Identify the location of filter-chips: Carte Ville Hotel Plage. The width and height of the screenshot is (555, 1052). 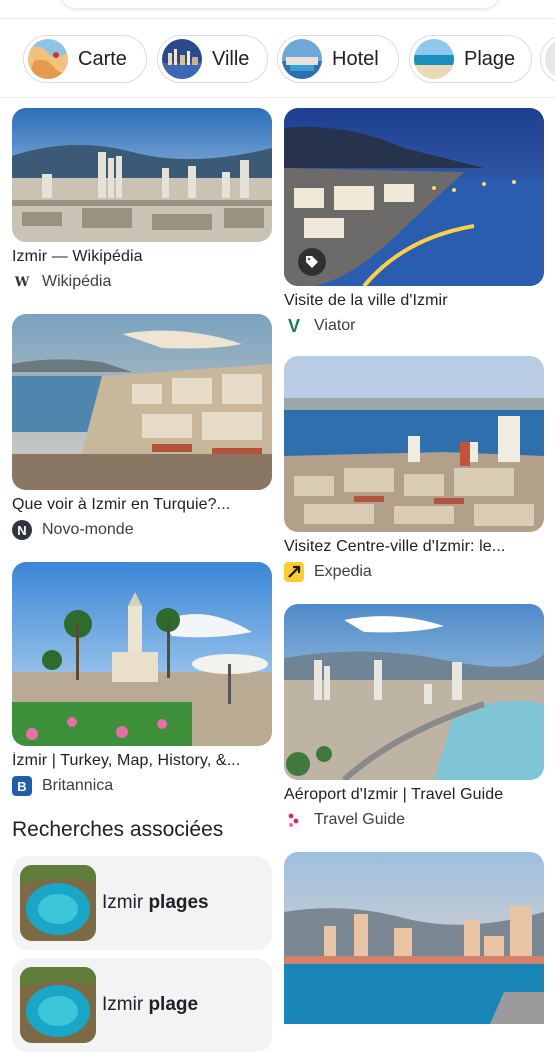
(277, 61).